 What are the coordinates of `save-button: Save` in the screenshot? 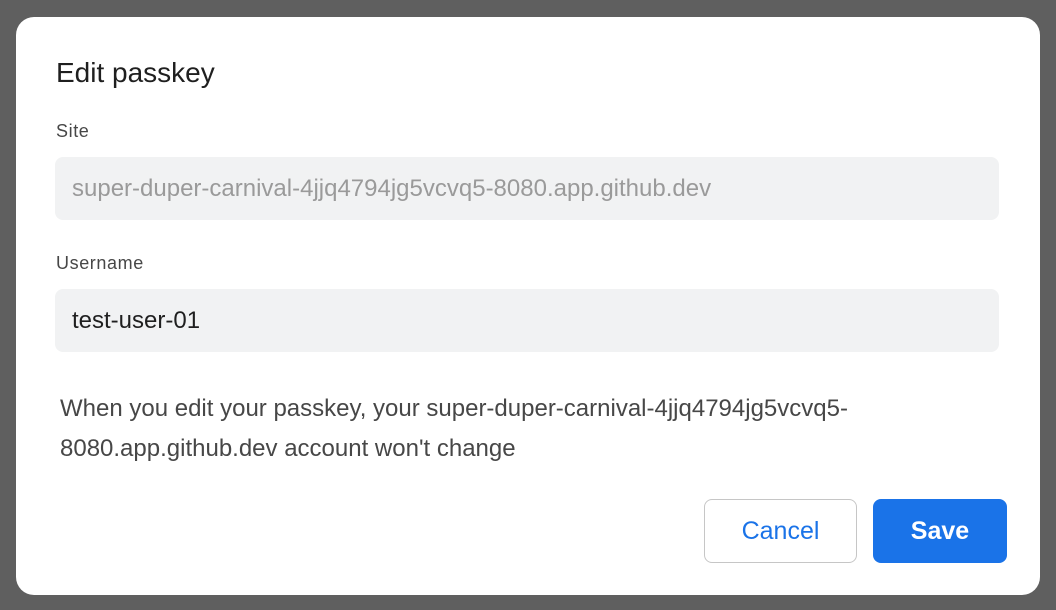 It's located at (940, 531).